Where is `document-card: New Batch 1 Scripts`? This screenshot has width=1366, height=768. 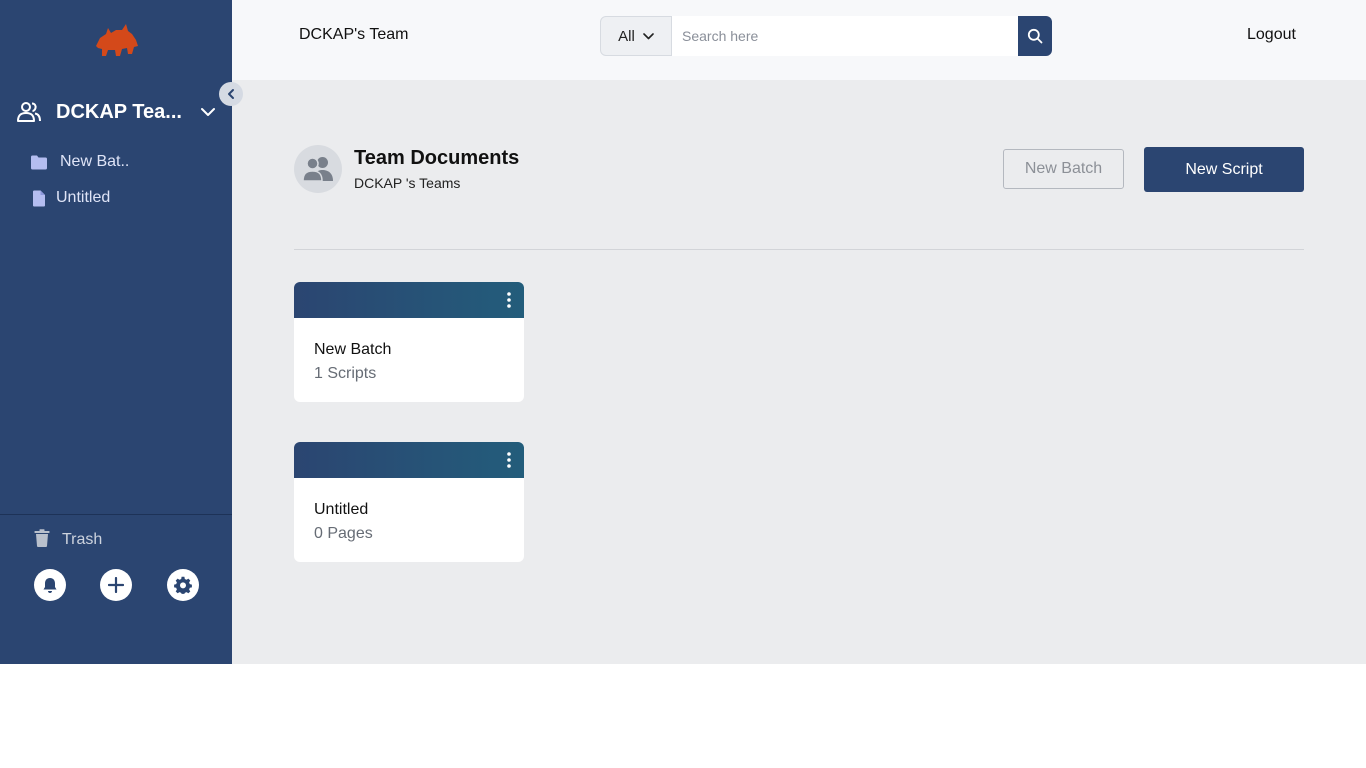 document-card: New Batch 1 Scripts is located at coordinates (409, 342).